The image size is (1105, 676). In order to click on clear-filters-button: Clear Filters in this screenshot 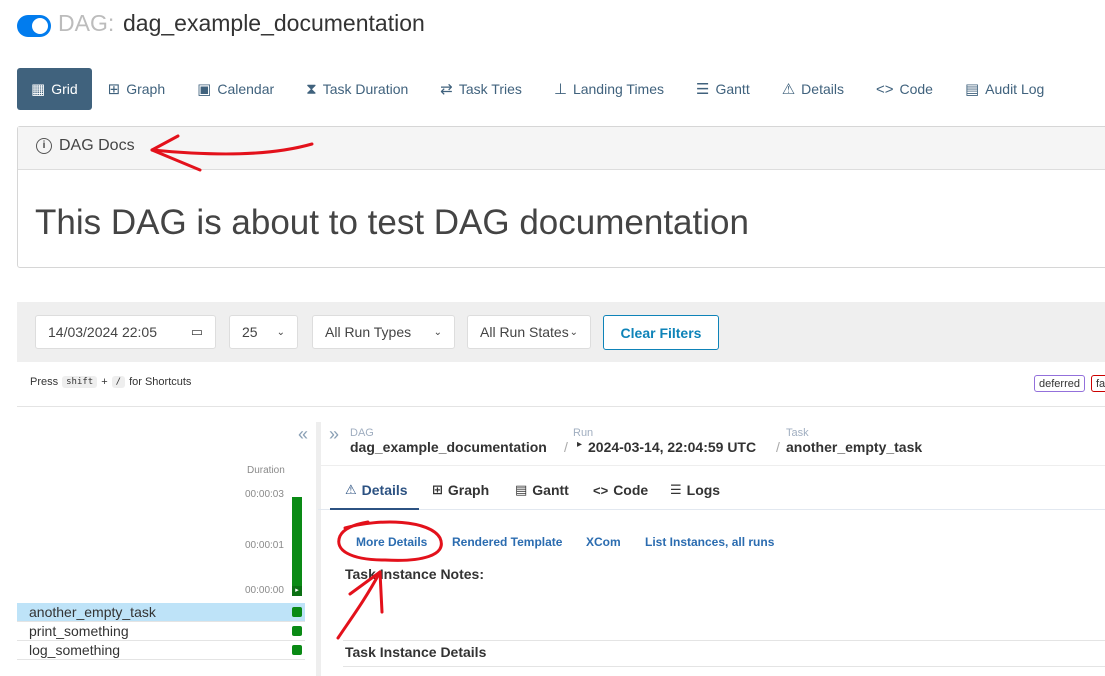, I will do `click(661, 332)`.